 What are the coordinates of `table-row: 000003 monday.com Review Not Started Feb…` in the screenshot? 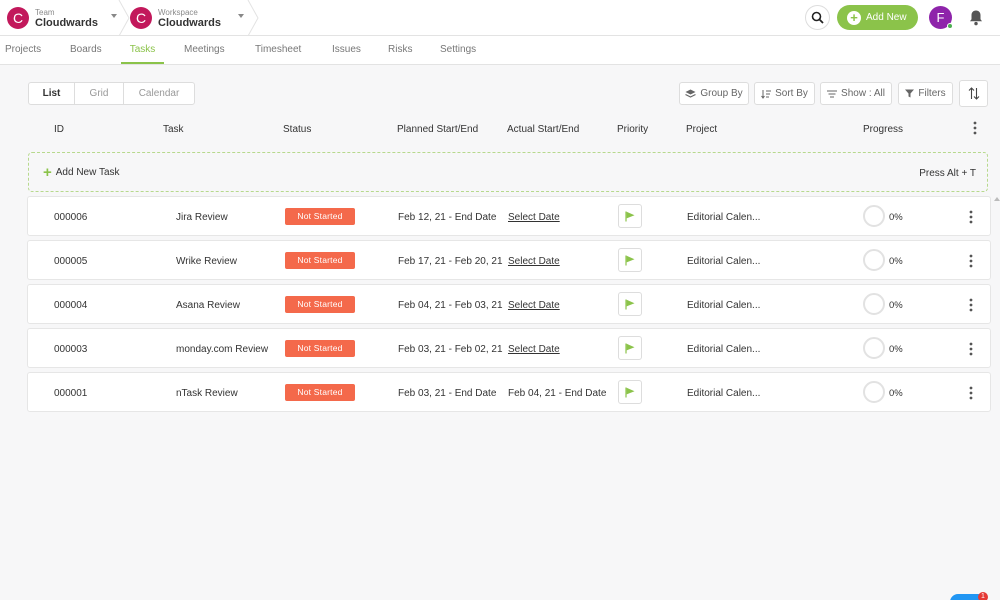 It's located at (509, 348).